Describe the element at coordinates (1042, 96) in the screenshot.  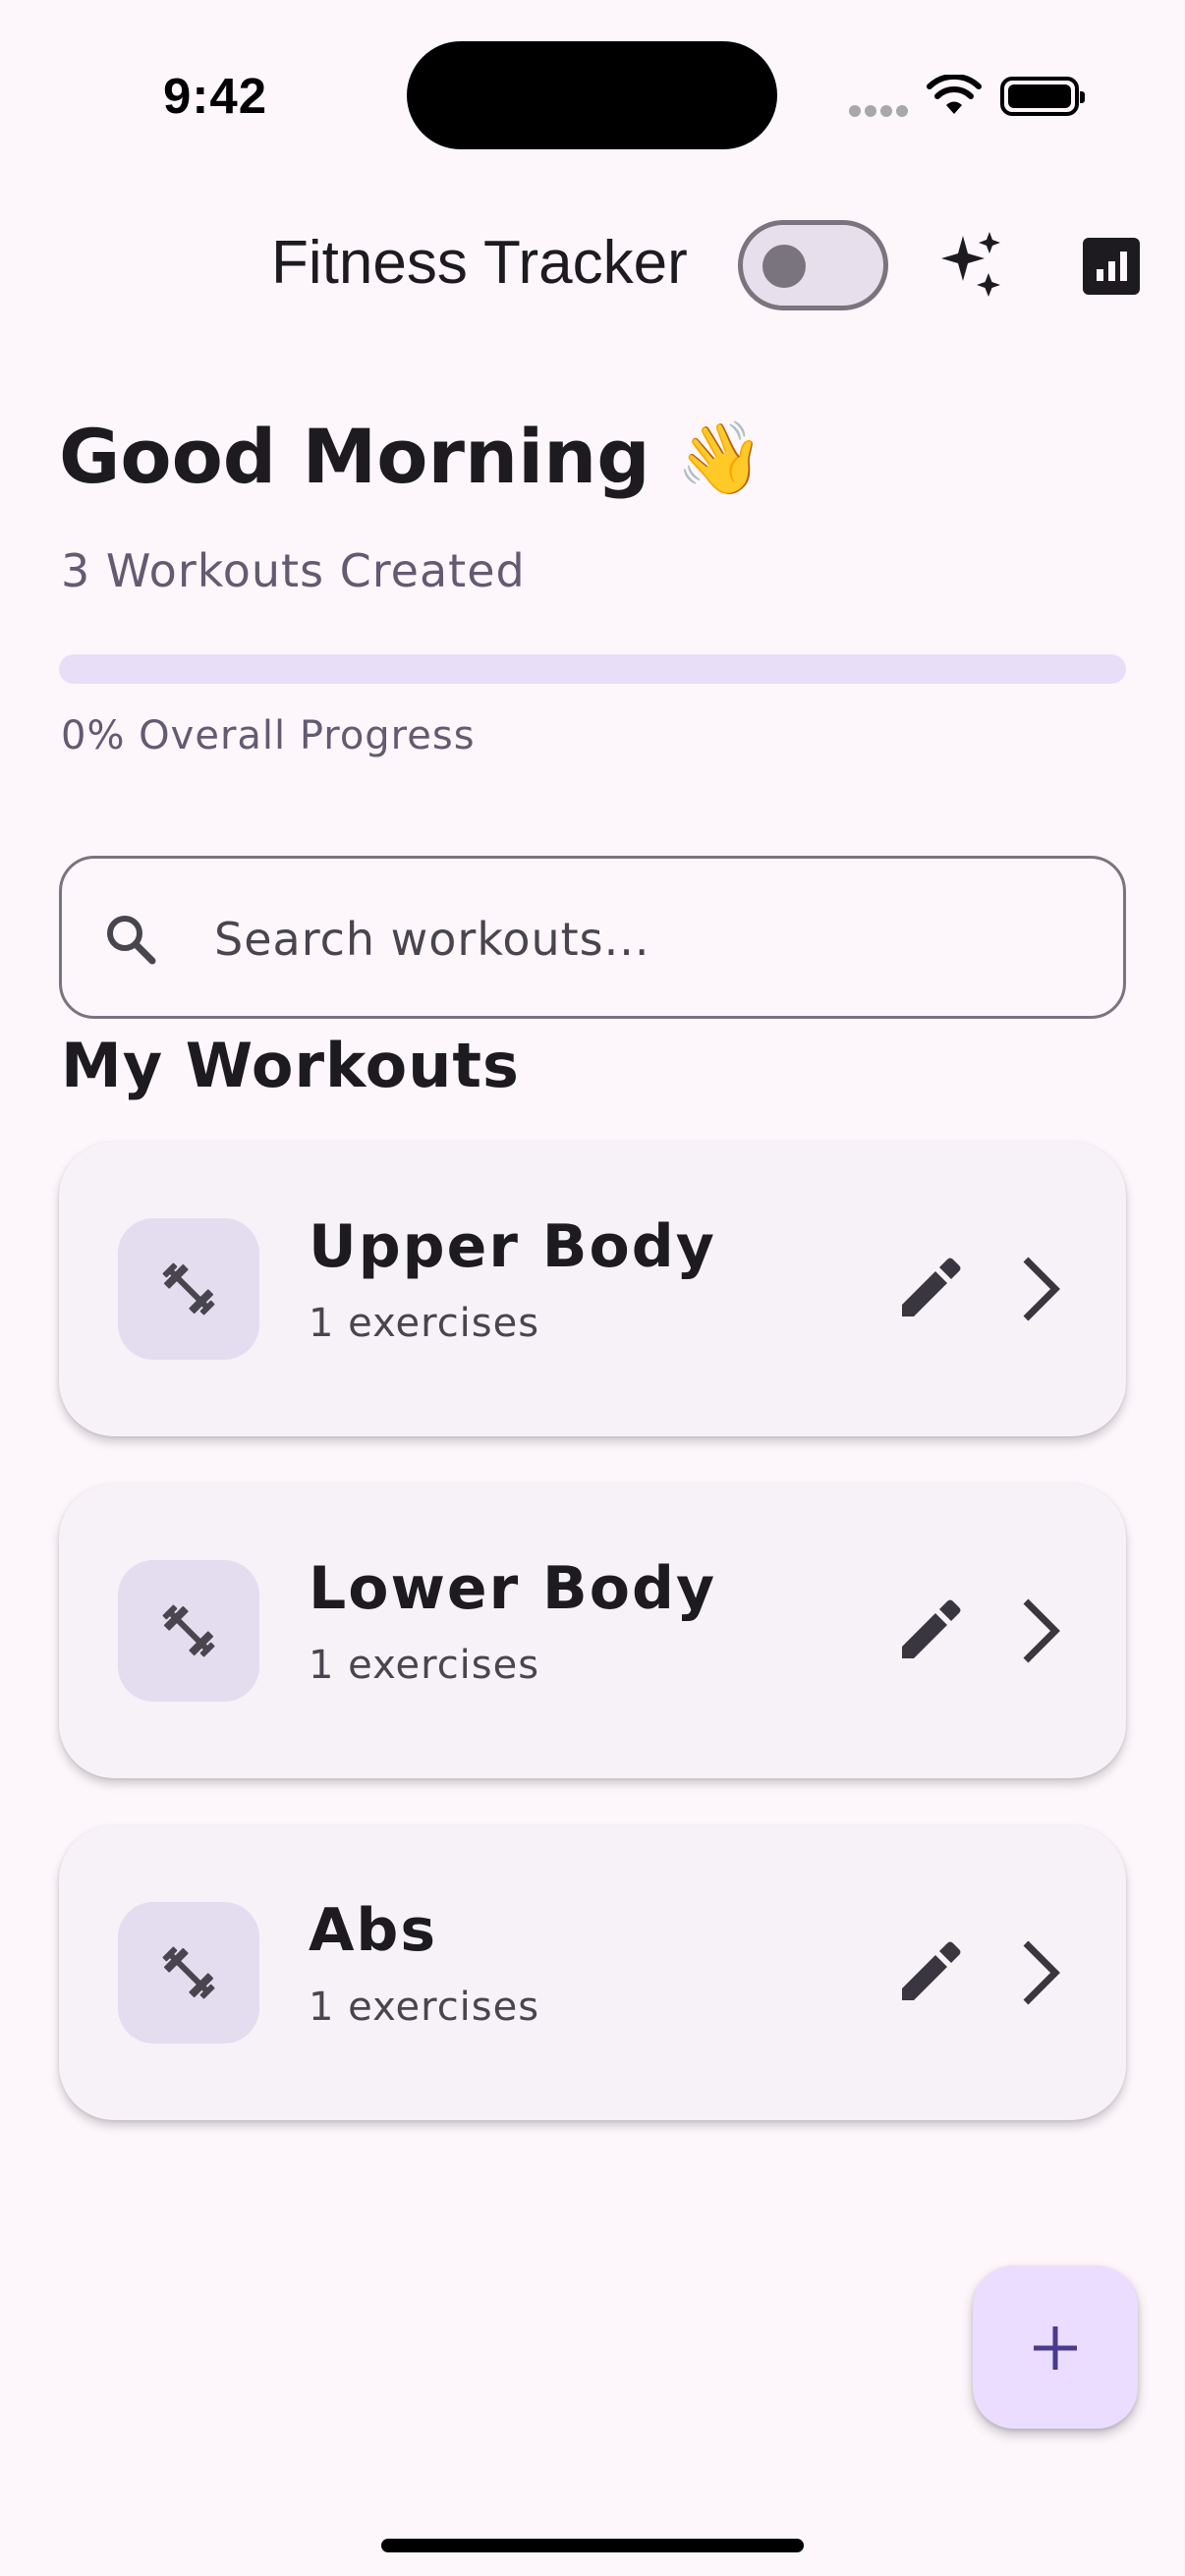
I see `battery-icon` at that location.